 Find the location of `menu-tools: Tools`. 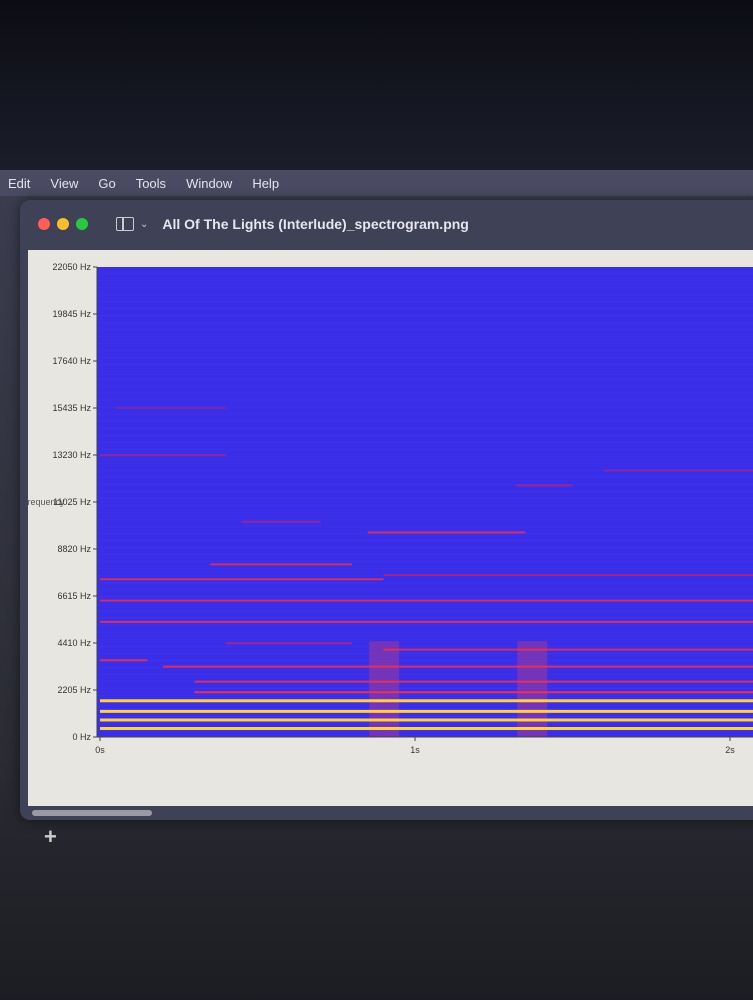

menu-tools: Tools is located at coordinates (151, 183).